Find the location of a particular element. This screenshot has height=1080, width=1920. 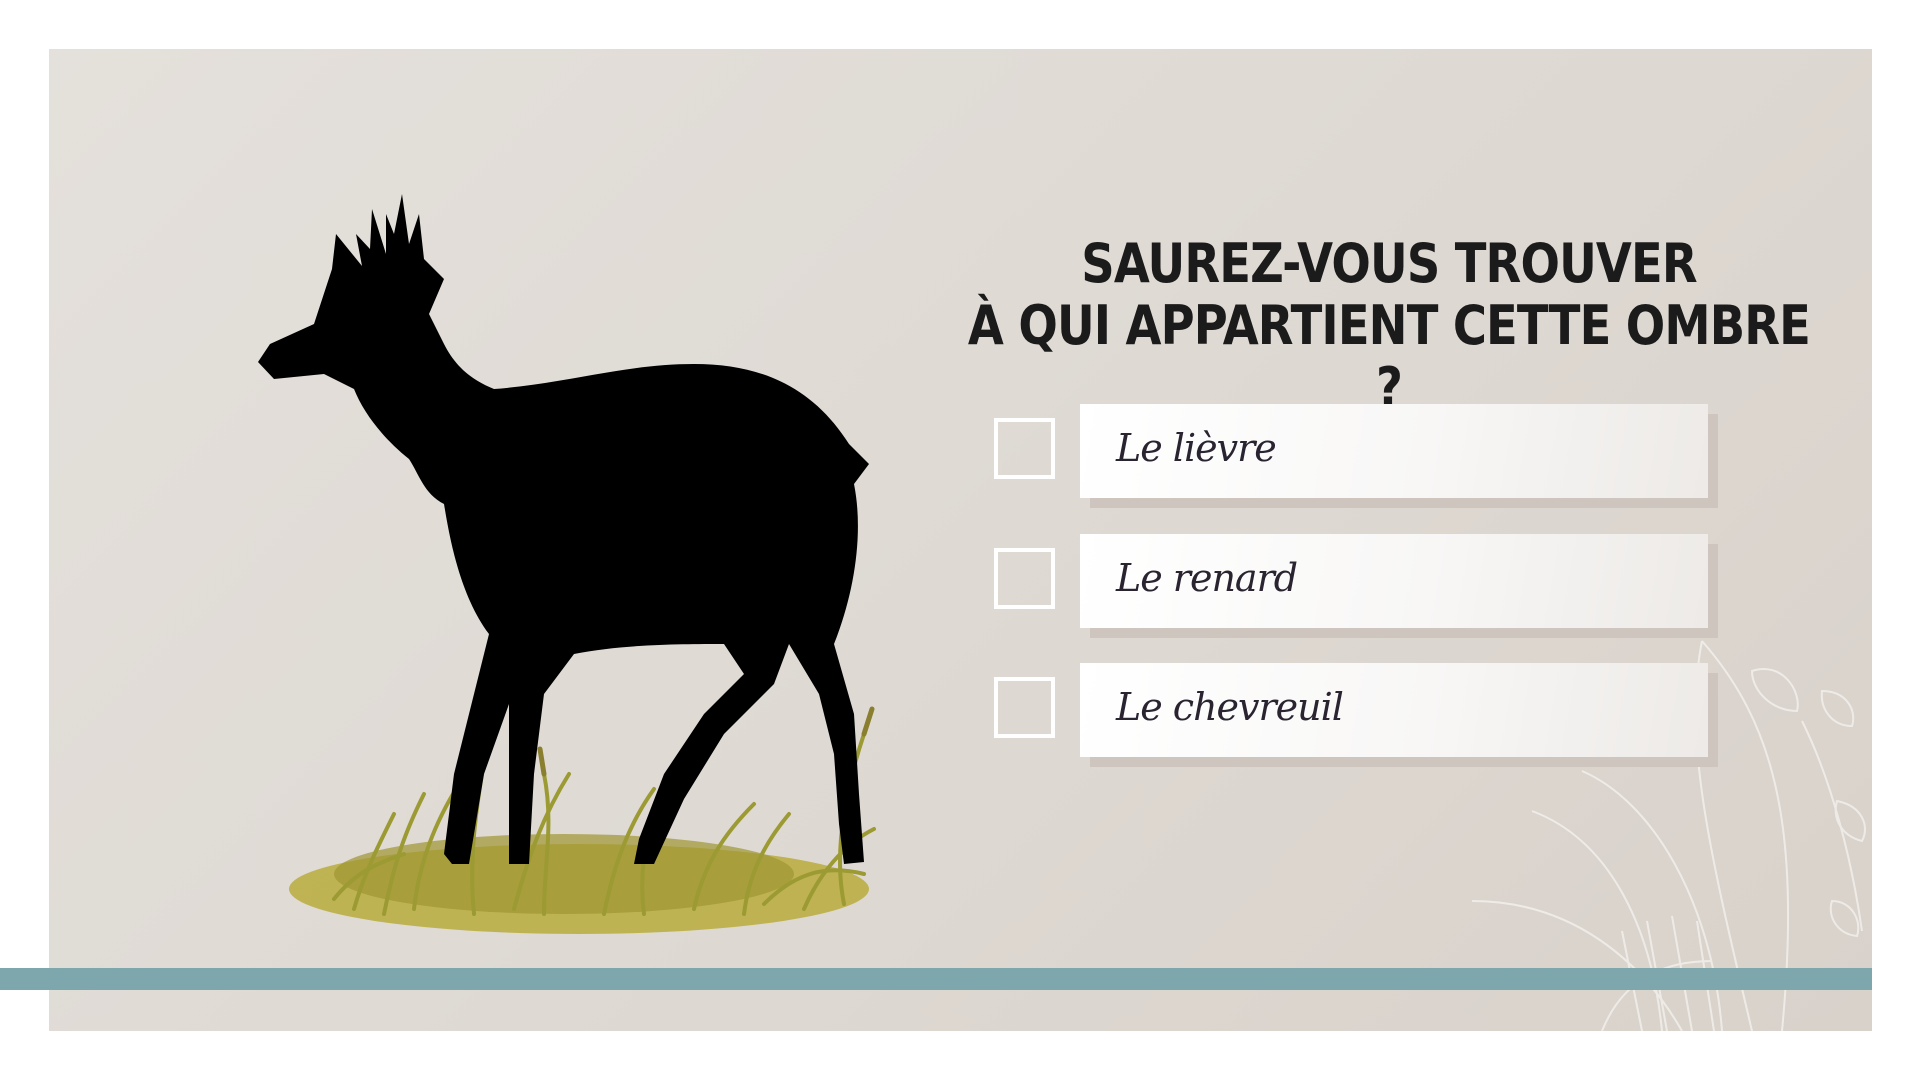

answer-label-1: Le lièvre is located at coordinates (1196, 448).